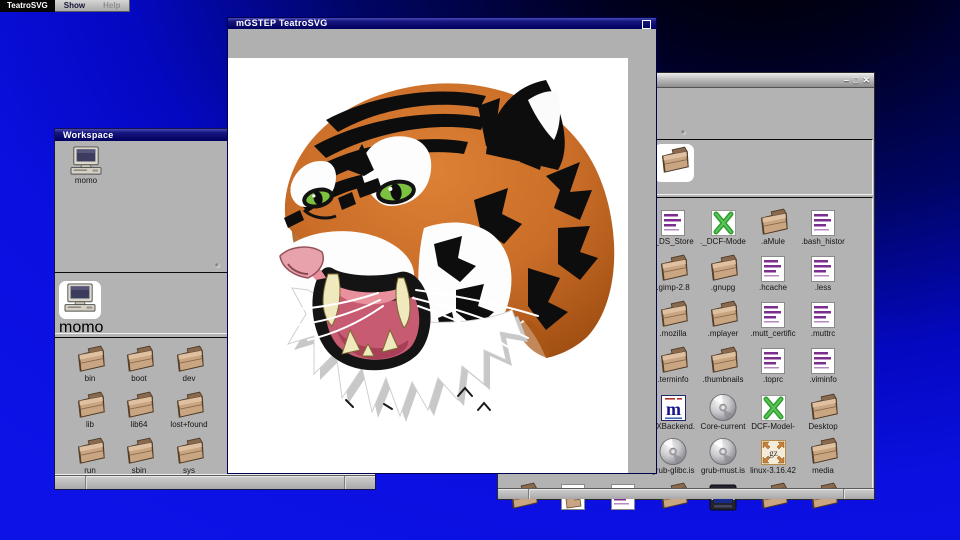 This screenshot has height=540, width=960. What do you see at coordinates (646, 24) in the screenshot?
I see `close-box-icon` at bounding box center [646, 24].